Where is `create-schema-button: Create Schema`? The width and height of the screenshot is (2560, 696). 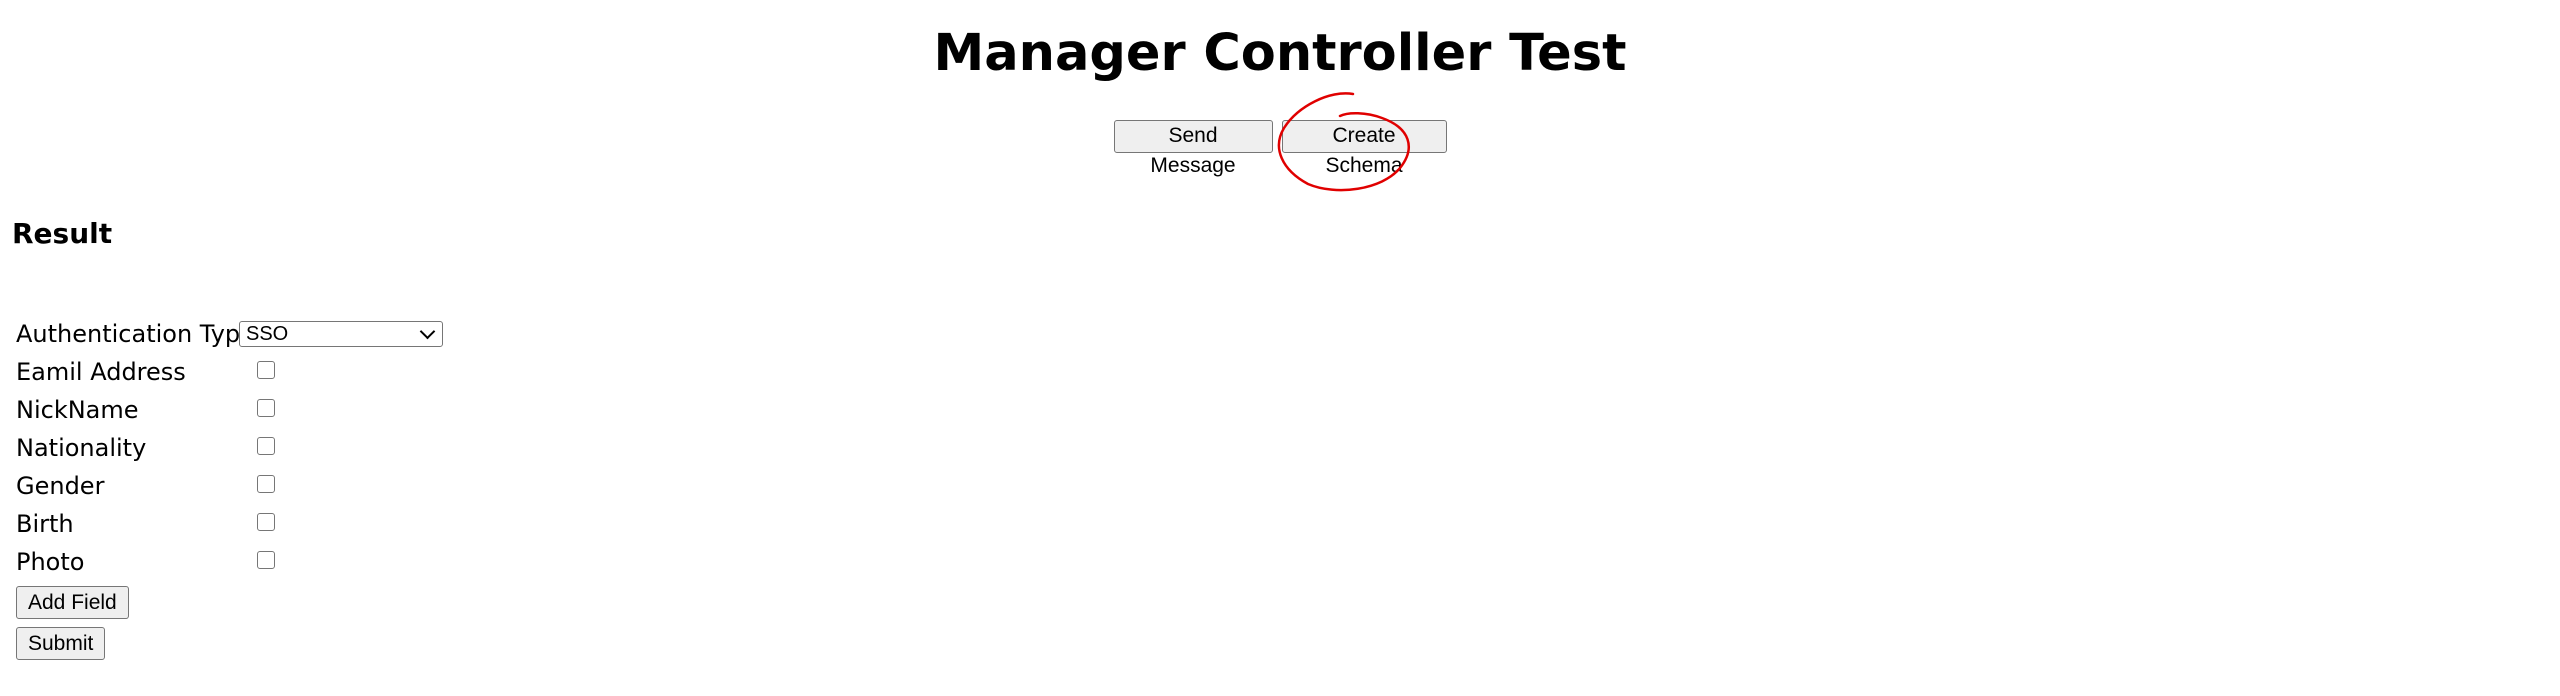 create-schema-button: Create Schema is located at coordinates (1364, 148).